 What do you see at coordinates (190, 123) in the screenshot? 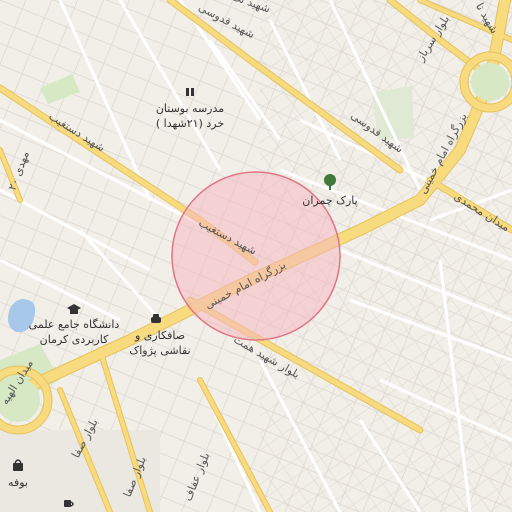
I see `poi-school-label-2: خرد (۲۱شهدا )` at bounding box center [190, 123].